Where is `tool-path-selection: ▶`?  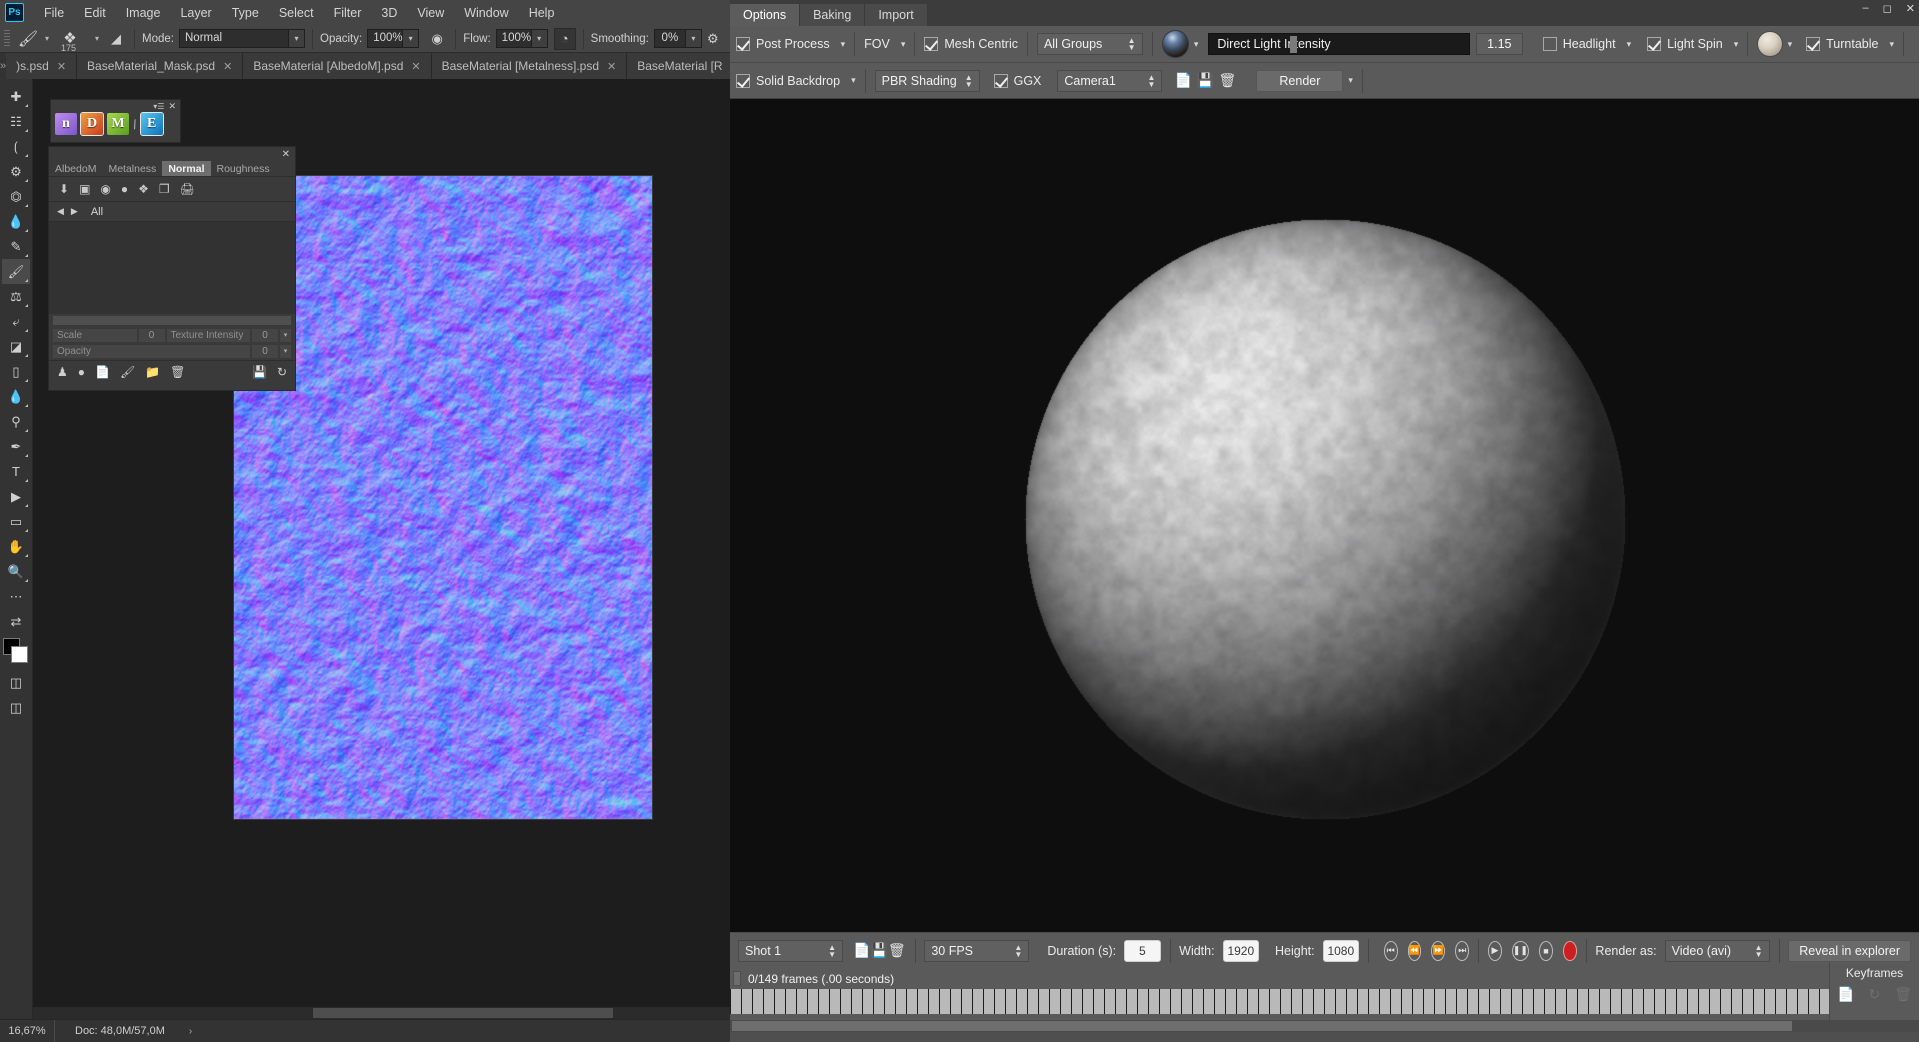 tool-path-selection: ▶ is located at coordinates (16, 496).